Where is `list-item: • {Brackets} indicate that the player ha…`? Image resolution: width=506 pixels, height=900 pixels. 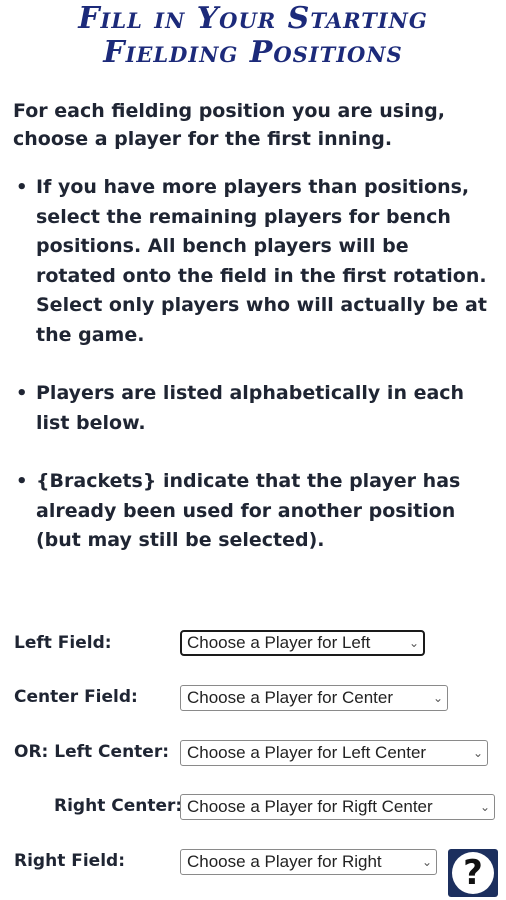 list-item: • {Brackets} indicate that the player ha… is located at coordinates (253, 511).